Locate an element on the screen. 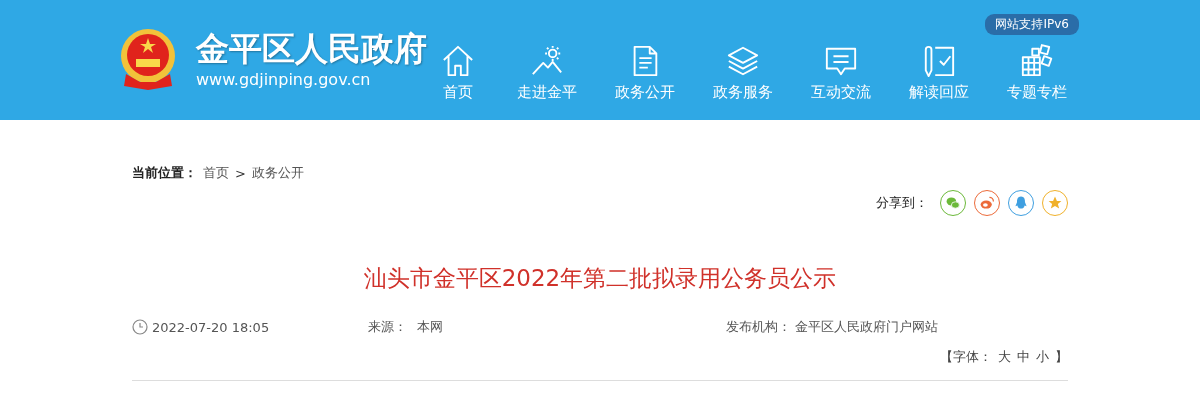 The width and height of the screenshot is (1200, 400). breadcrumb-link: 首页 is located at coordinates (216, 173).